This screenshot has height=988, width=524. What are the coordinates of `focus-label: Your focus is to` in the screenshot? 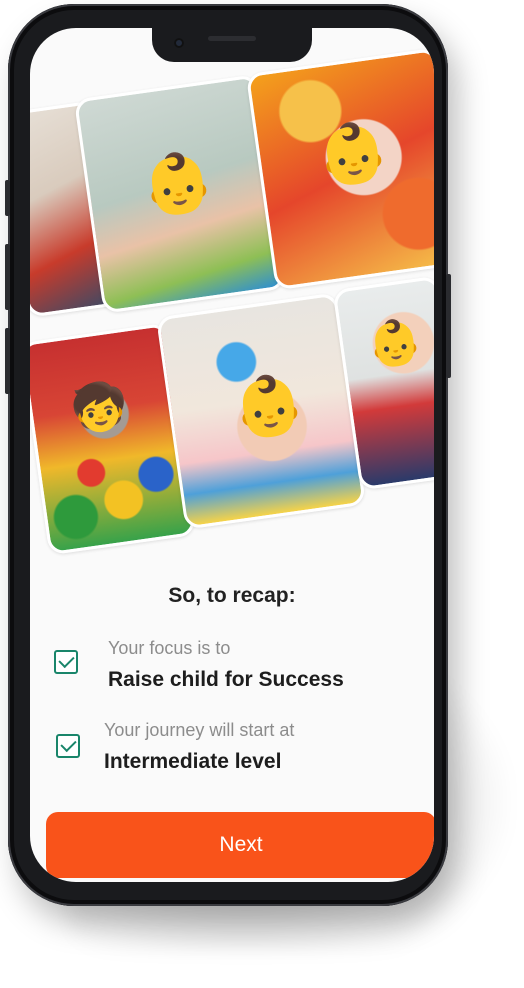 It's located at (169, 648).